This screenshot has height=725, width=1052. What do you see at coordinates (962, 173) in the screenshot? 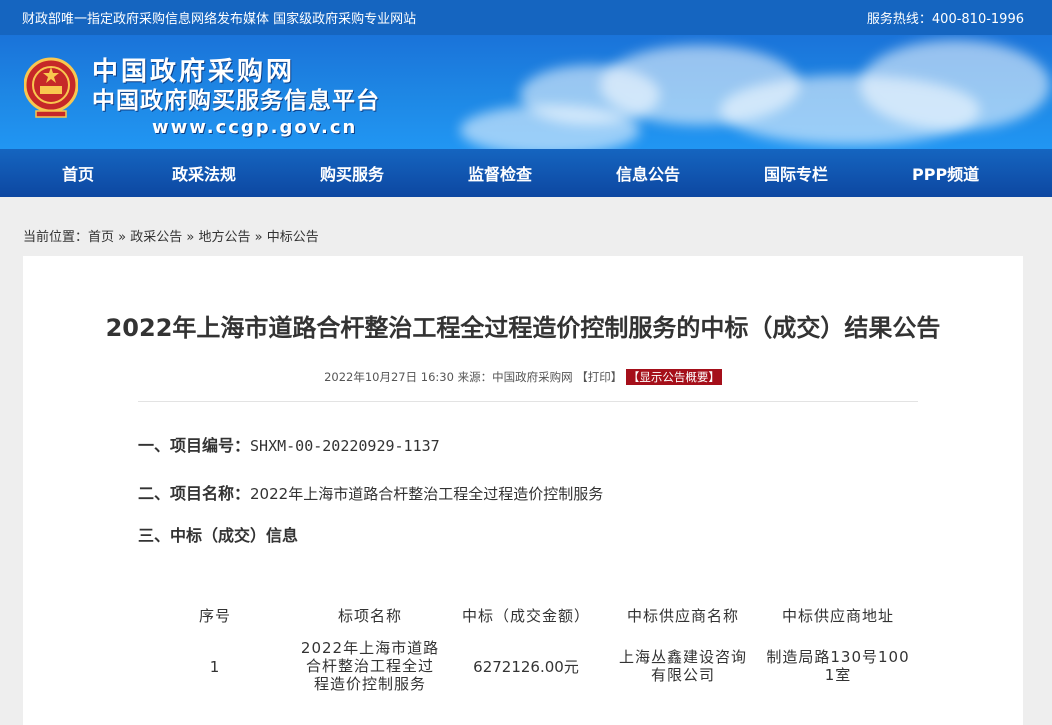
I see `nav-ppp: PPP频道` at bounding box center [962, 173].